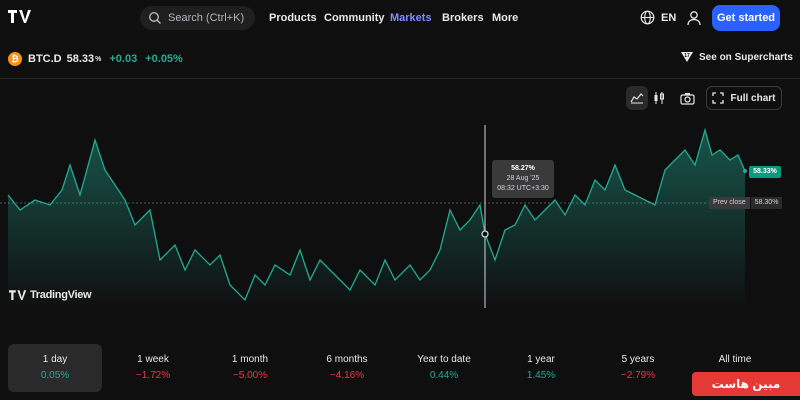  I want to click on full-chart-label: Full chart, so click(753, 98).